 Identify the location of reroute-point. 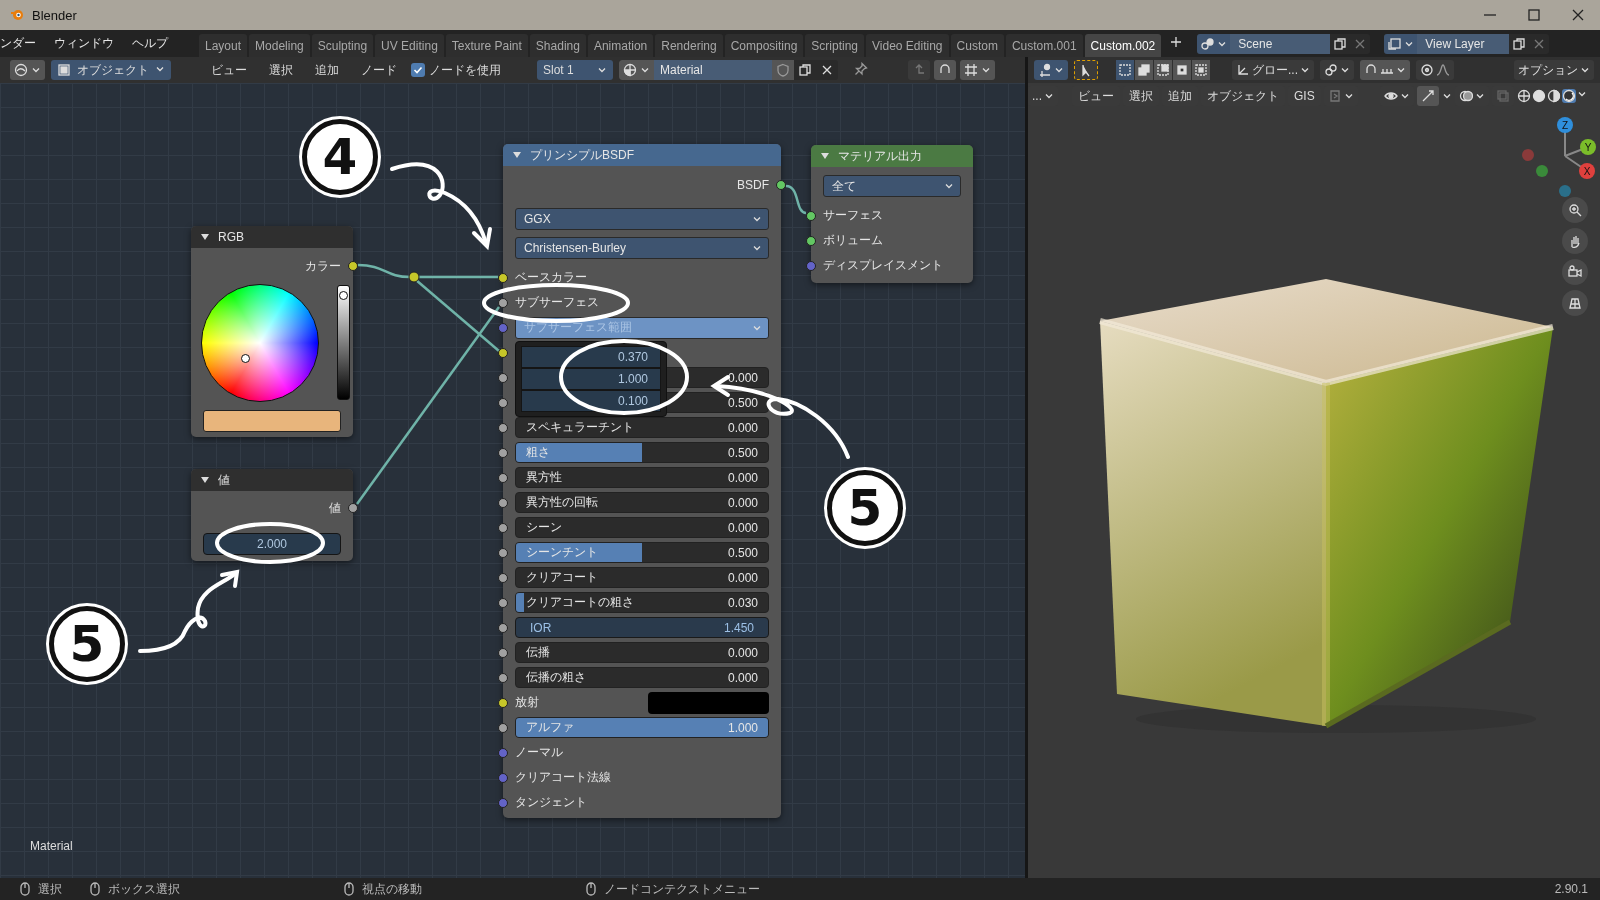
(414, 277).